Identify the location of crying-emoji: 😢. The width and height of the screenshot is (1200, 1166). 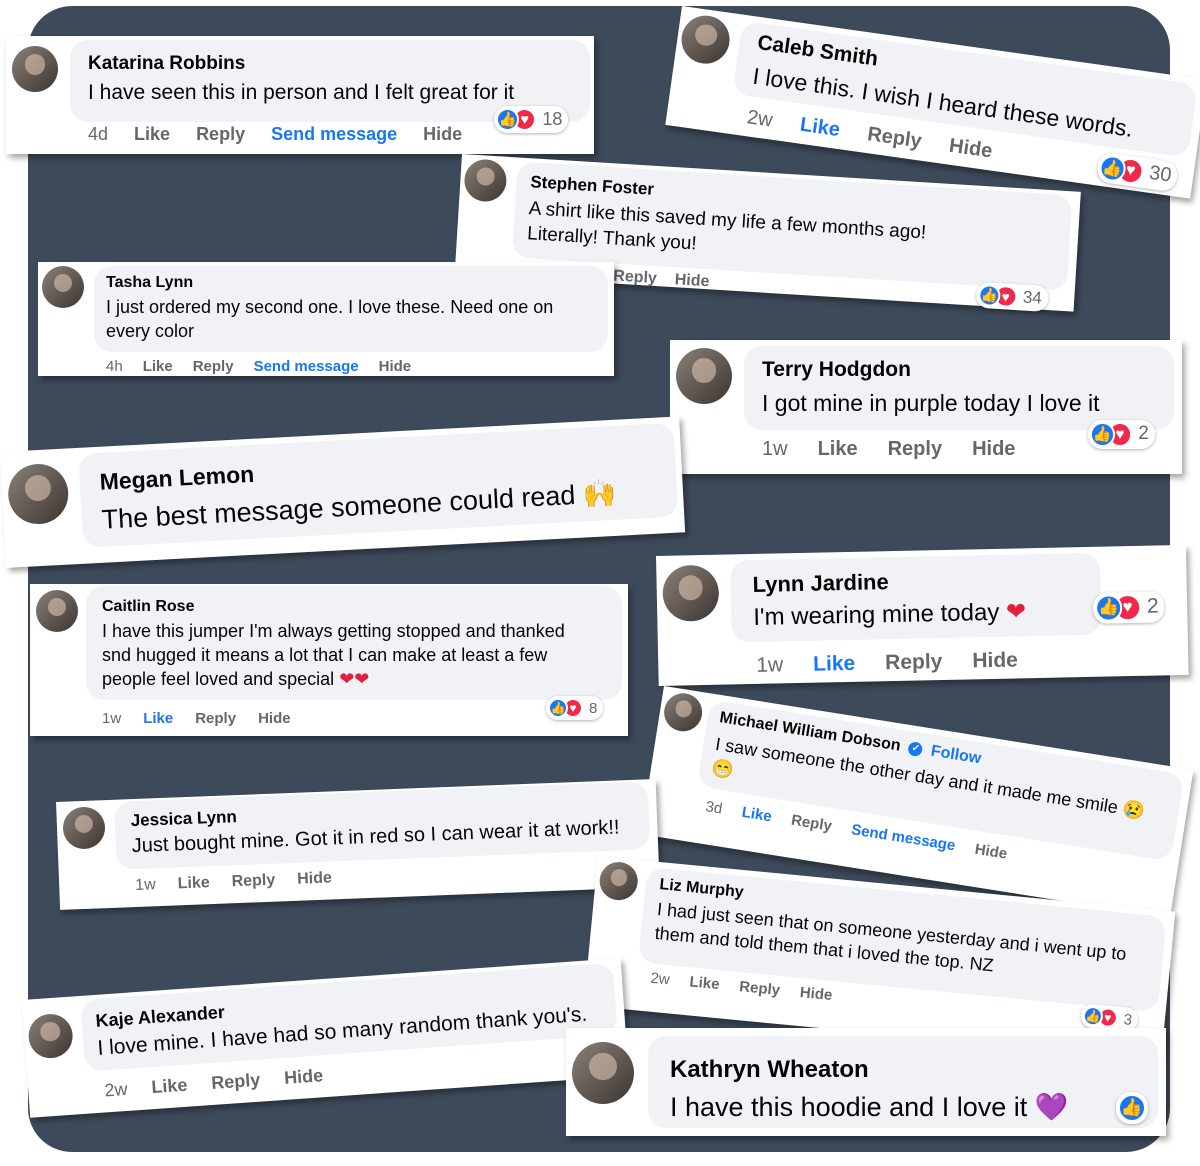
(1134, 810).